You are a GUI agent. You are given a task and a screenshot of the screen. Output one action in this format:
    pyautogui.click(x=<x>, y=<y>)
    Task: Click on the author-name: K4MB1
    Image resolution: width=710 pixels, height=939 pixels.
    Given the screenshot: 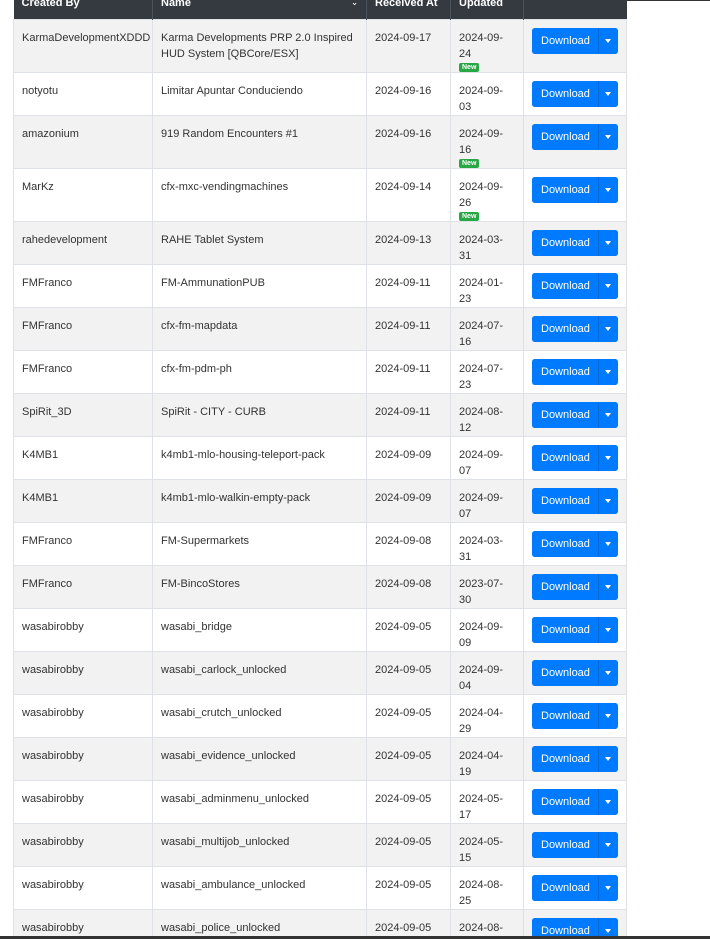 What is the action you would take?
    pyautogui.click(x=40, y=454)
    